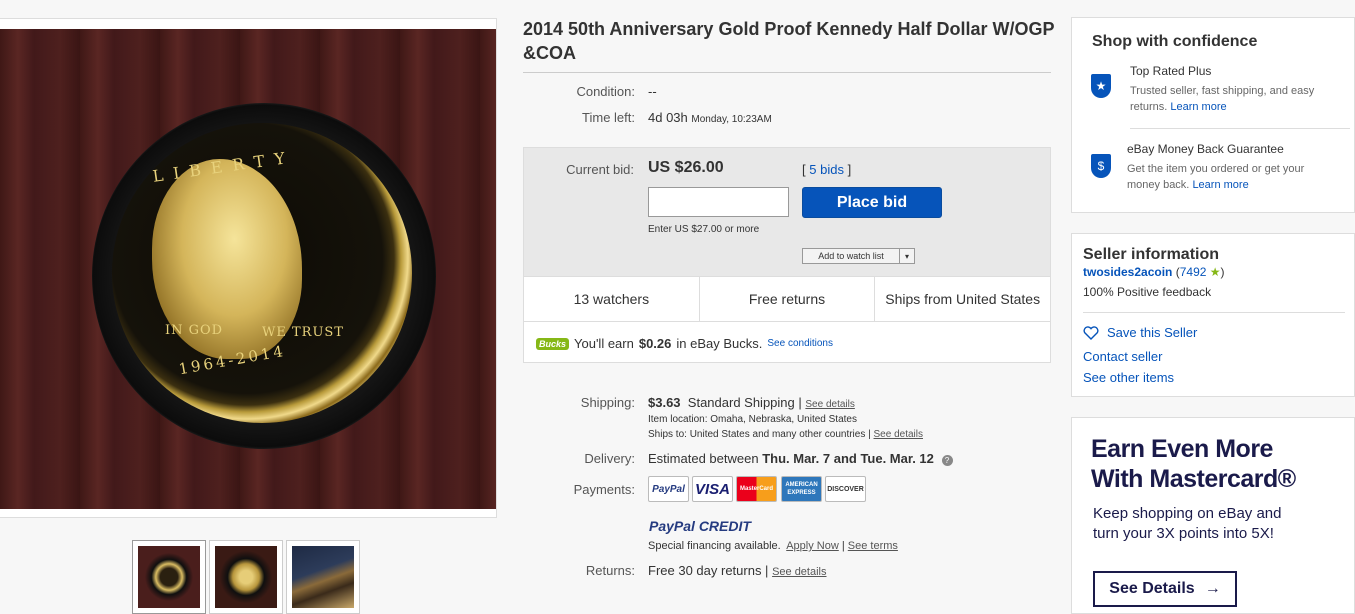 This screenshot has height=614, width=1355. I want to click on bids-link: 5 bids, so click(826, 169).